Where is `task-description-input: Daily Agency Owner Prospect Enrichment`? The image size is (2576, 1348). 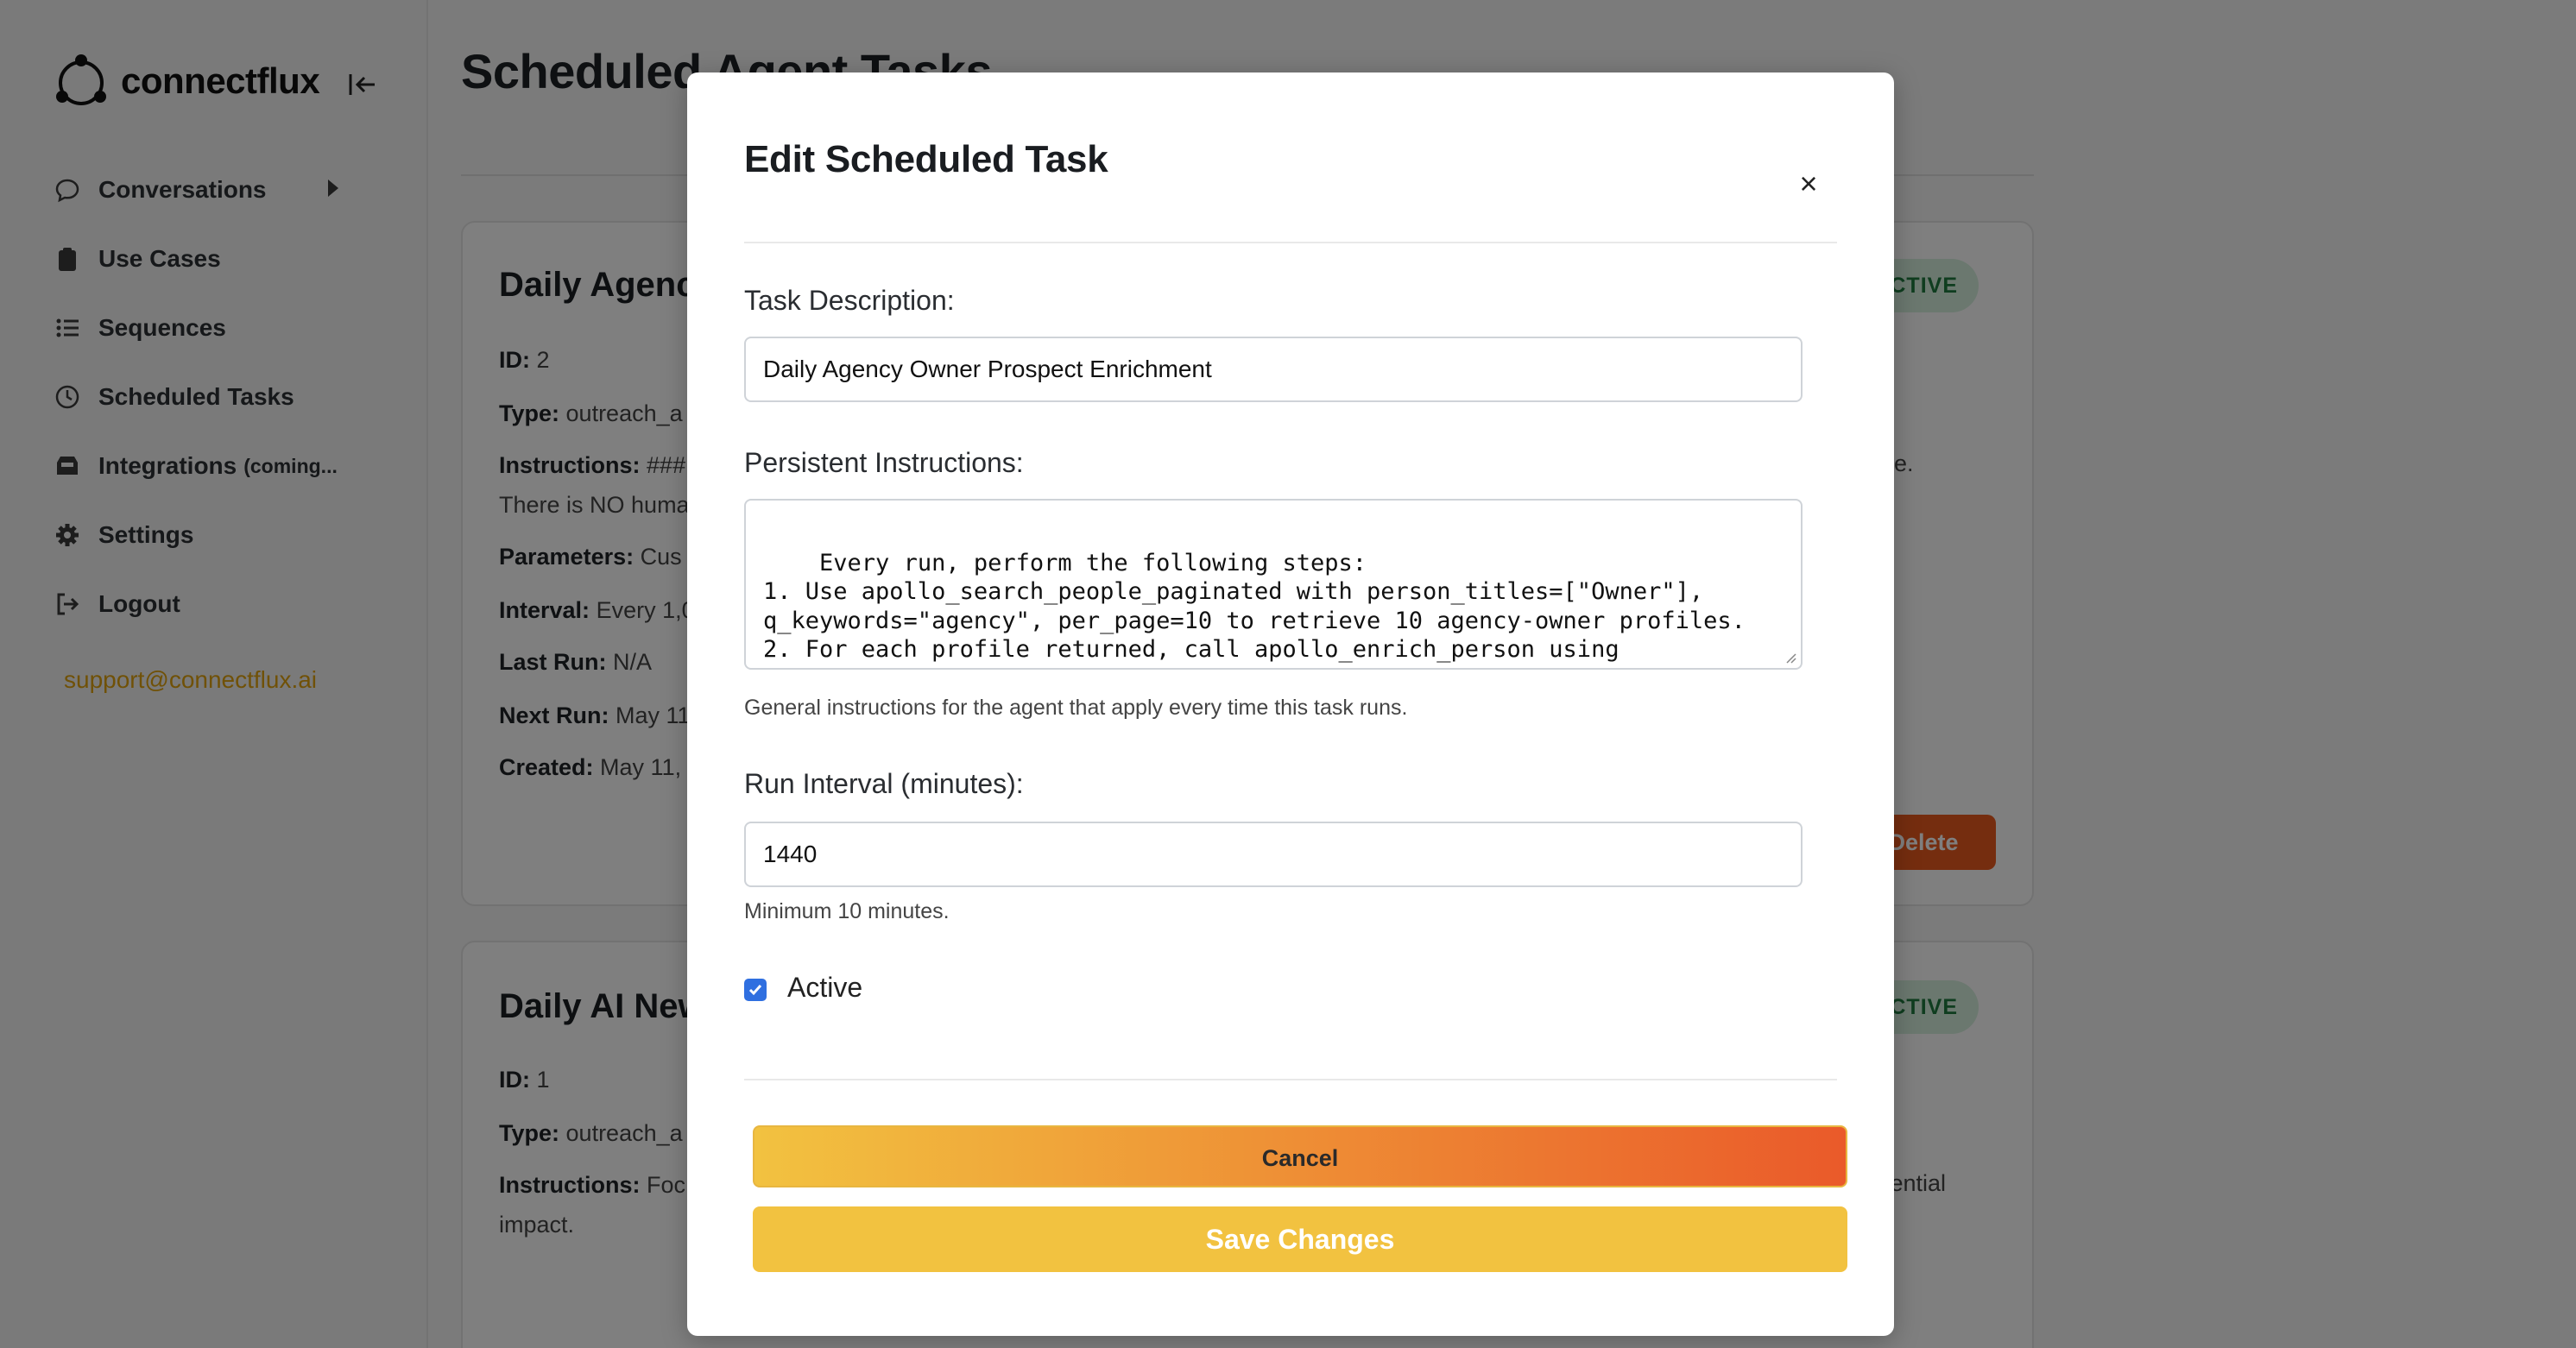 task-description-input: Daily Agency Owner Prospect Enrichment is located at coordinates (1273, 370).